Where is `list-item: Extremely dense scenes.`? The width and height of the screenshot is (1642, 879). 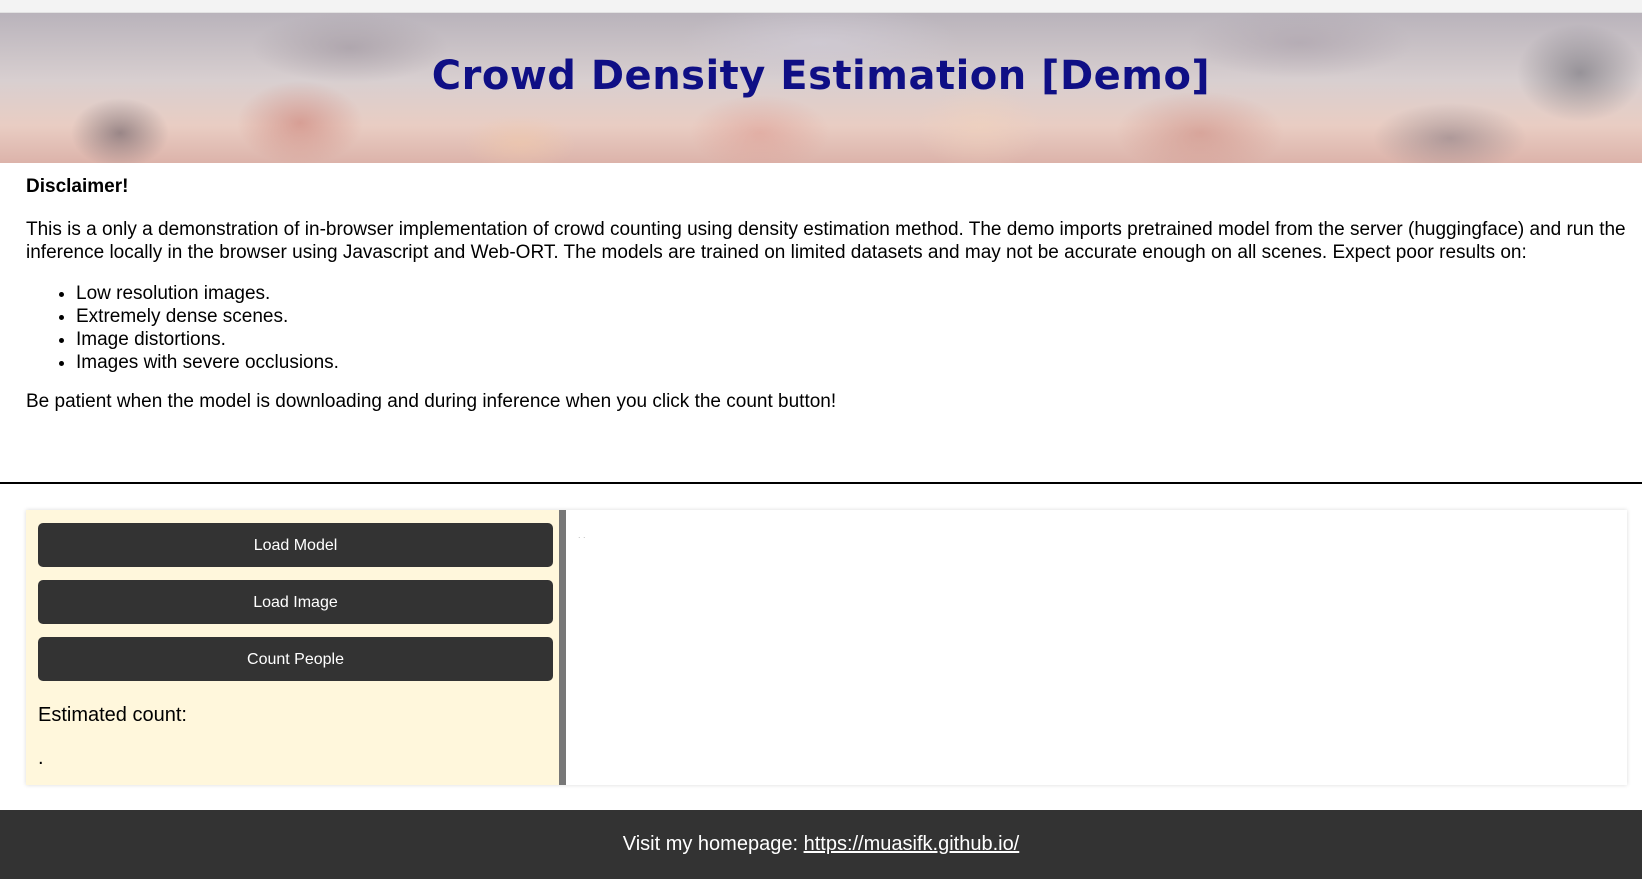
list-item: Extremely dense scenes. is located at coordinates (851, 316).